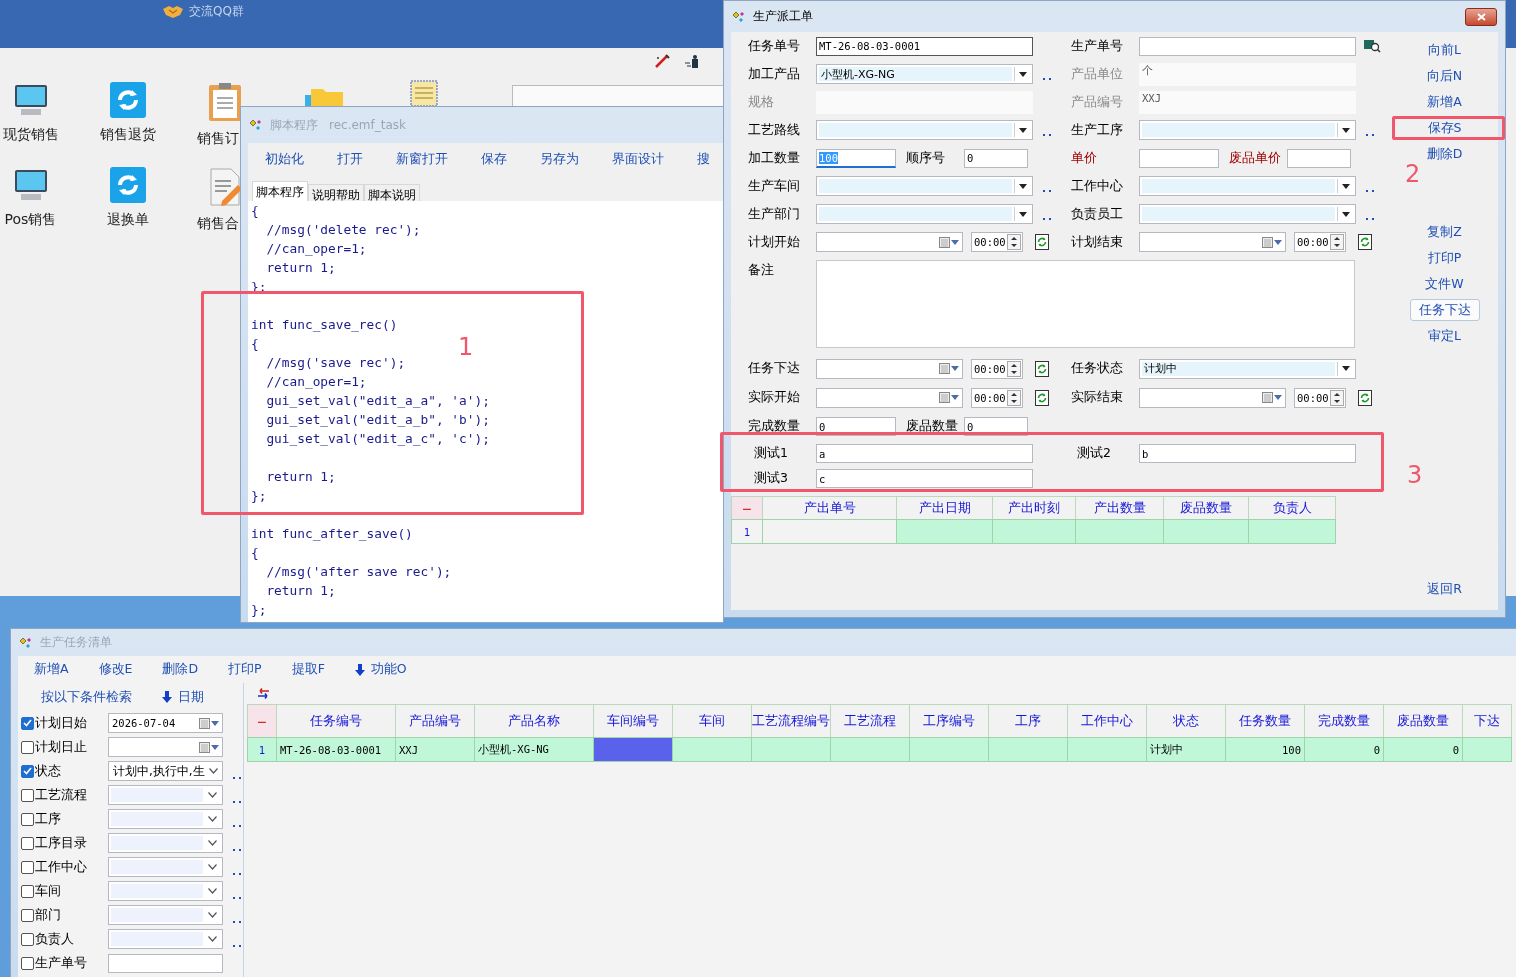 This screenshot has height=977, width=1516. What do you see at coordinates (1444, 589) in the screenshot?
I see `return-link: 返回R` at bounding box center [1444, 589].